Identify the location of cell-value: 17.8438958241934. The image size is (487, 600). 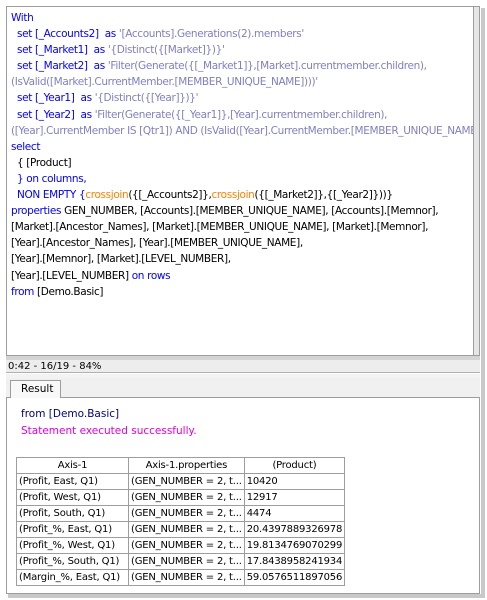
(294, 561).